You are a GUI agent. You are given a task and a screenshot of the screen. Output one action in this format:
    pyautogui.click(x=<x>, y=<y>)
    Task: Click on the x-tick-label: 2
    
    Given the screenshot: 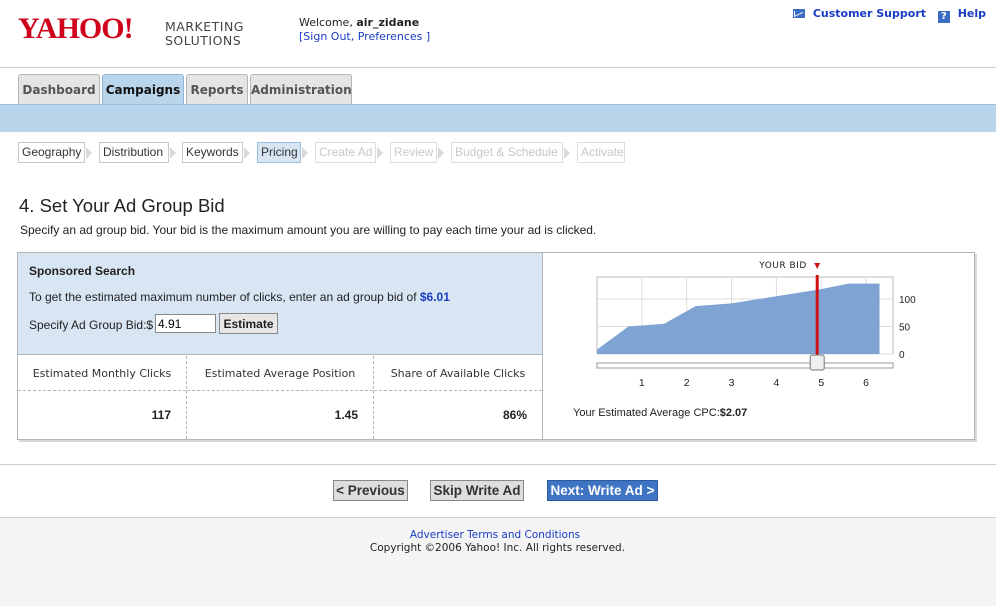 What is the action you would take?
    pyautogui.click(x=687, y=383)
    